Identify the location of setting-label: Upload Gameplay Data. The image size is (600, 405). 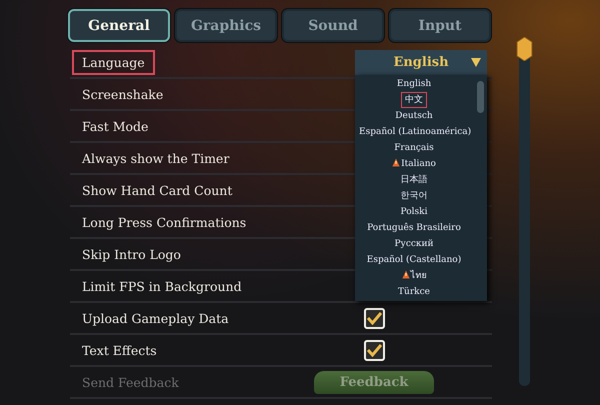
(155, 319).